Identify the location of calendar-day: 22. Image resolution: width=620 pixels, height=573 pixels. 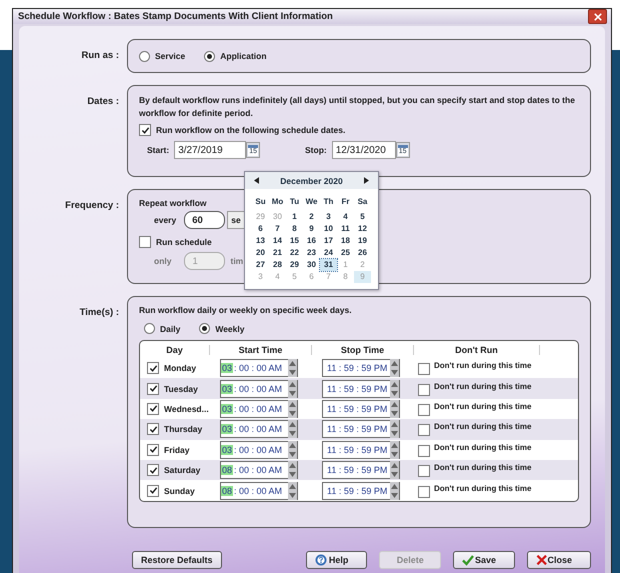
(294, 253).